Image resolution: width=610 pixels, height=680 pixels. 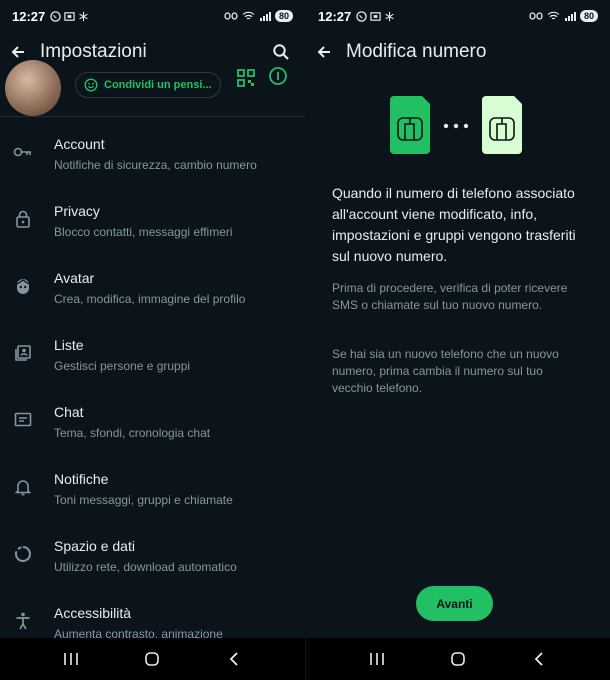 What do you see at coordinates (91, 85) in the screenshot?
I see `smiley-icon` at bounding box center [91, 85].